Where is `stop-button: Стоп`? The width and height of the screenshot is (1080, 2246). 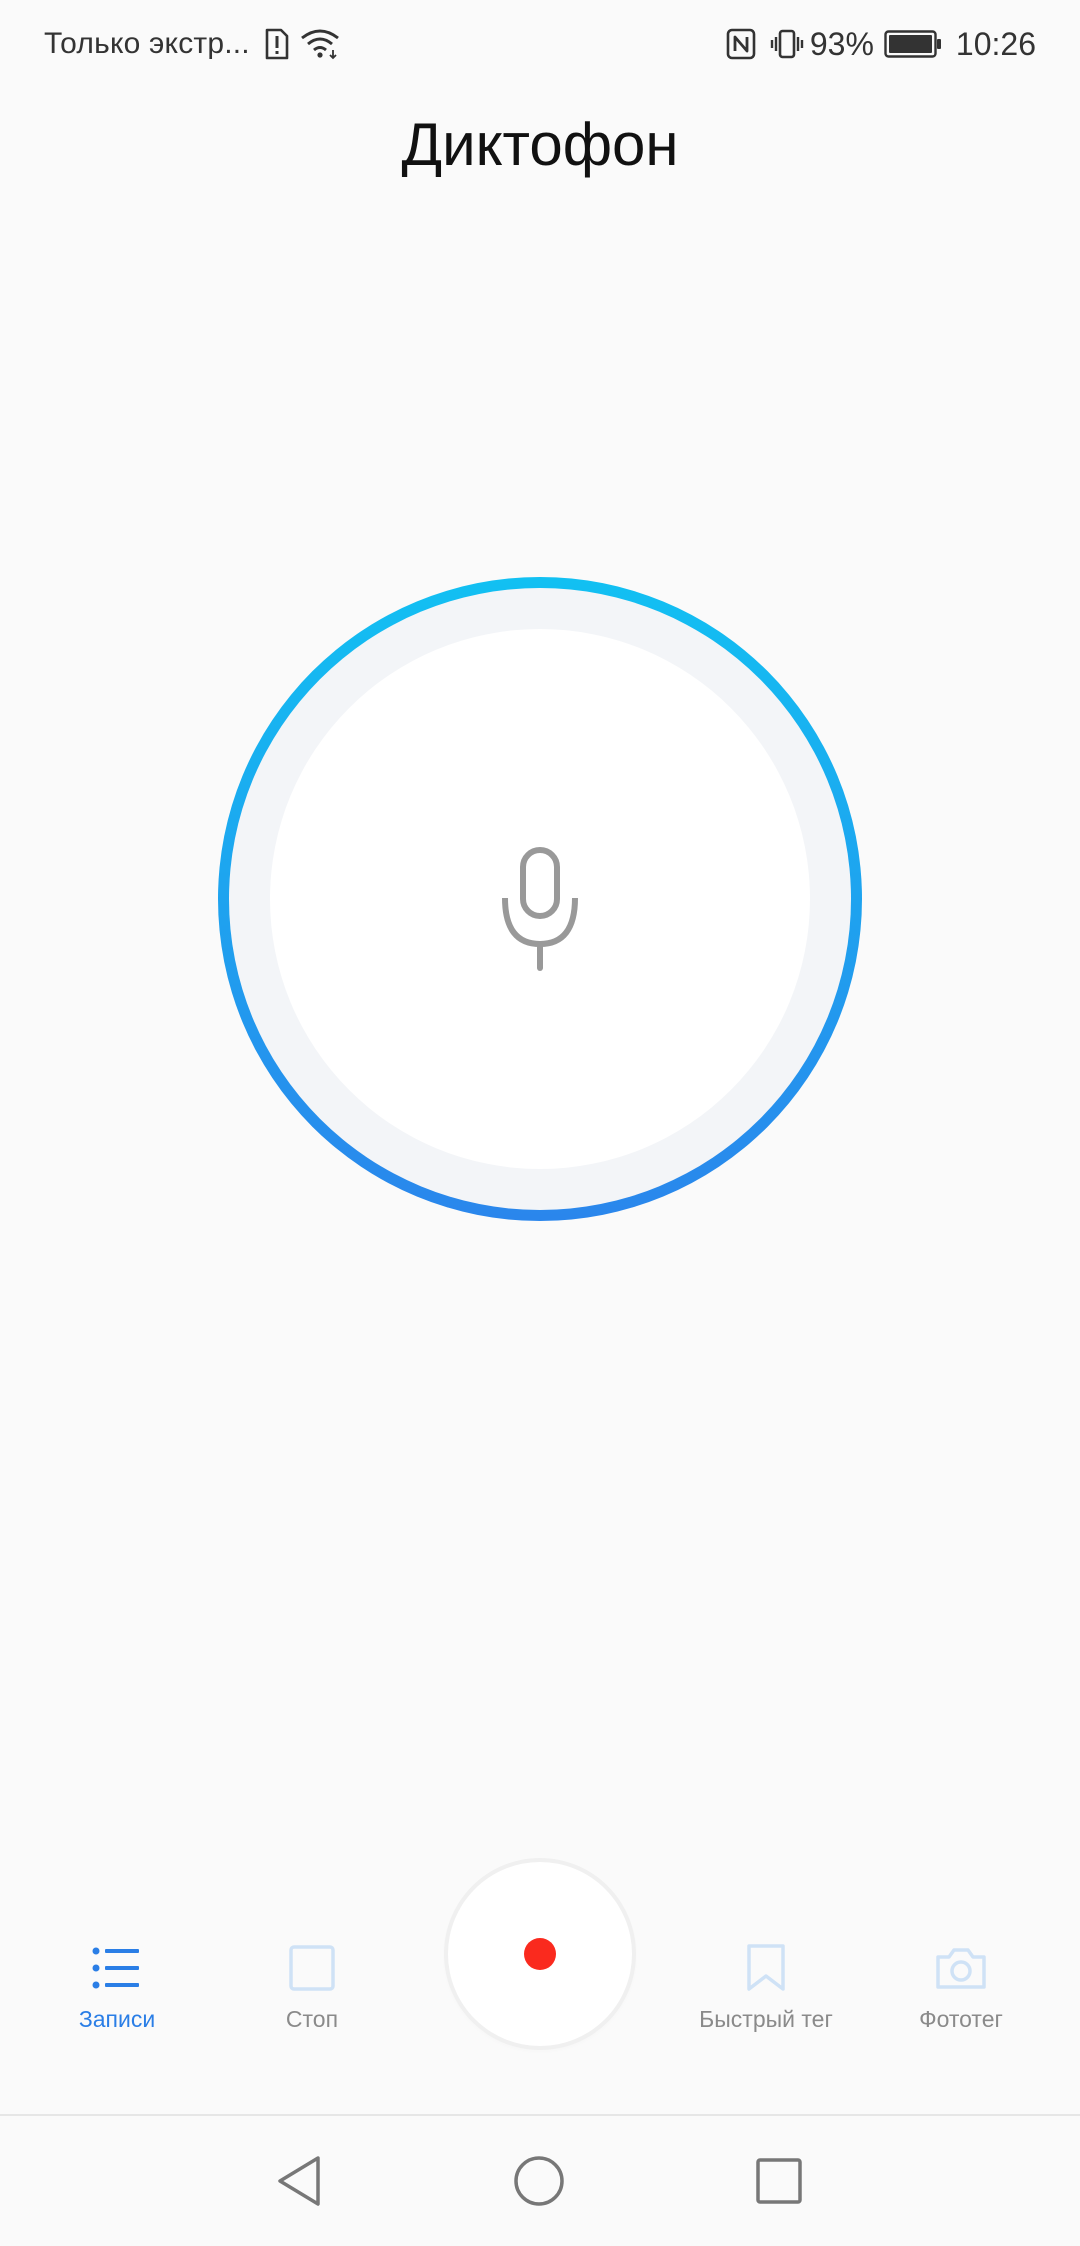 stop-button: Стоп is located at coordinates (312, 1986).